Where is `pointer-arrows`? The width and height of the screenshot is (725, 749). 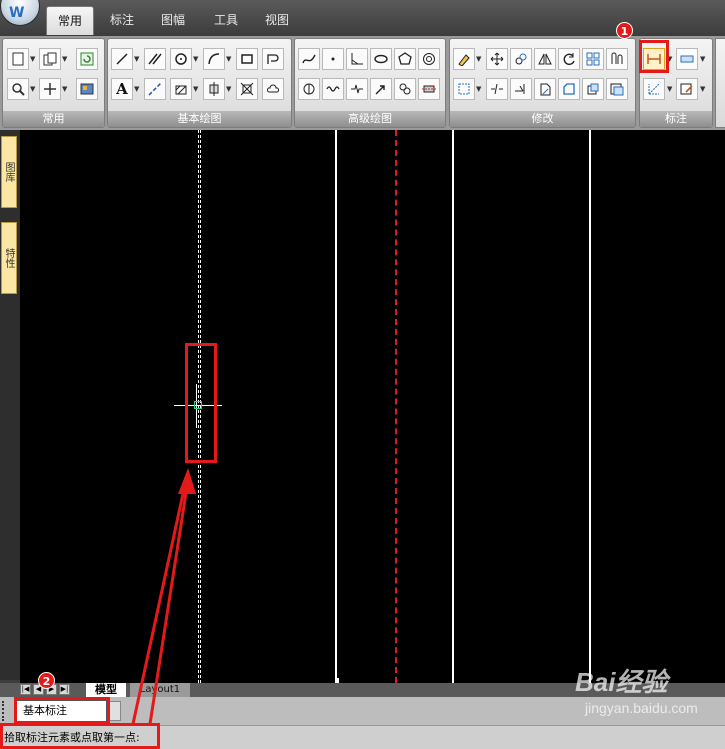 pointer-arrows is located at coordinates (163, 596).